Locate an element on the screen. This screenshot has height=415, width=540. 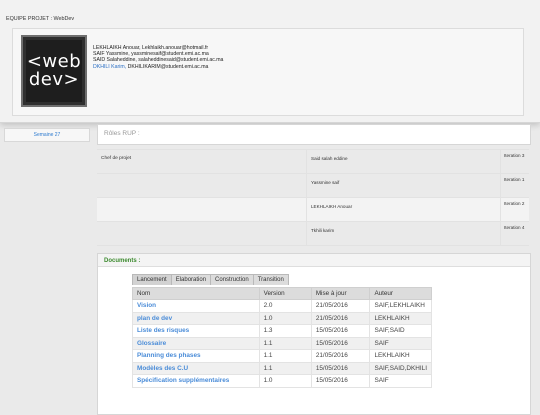
table-row: plan de dev 1.0 21/05/2016 LEKHLAIKH is located at coordinates (282, 318).